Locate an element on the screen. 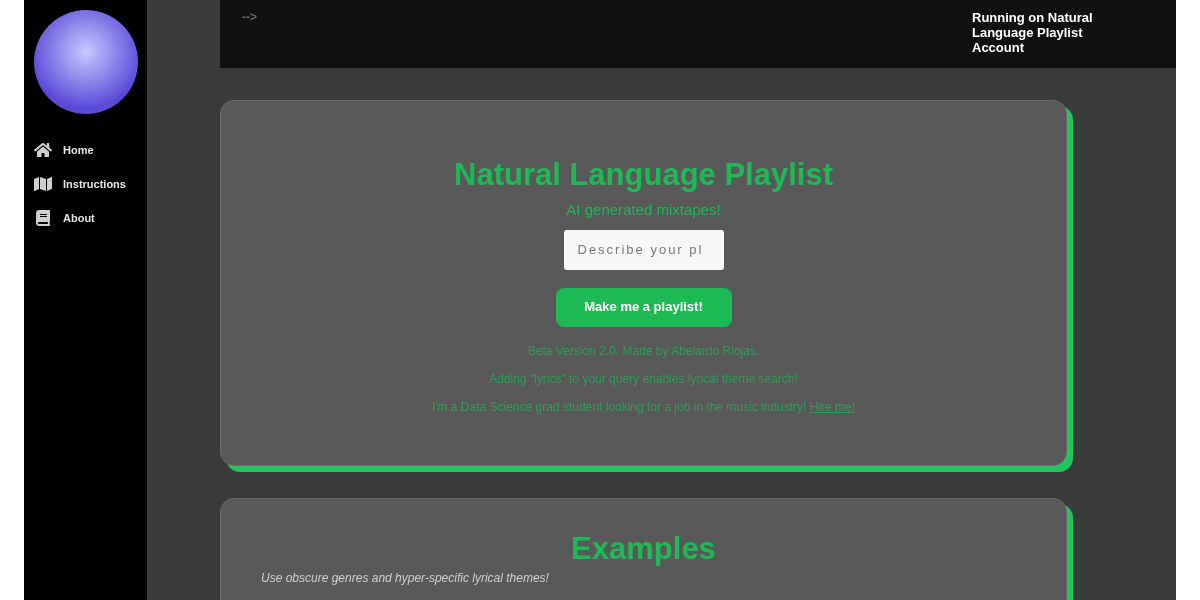 The height and width of the screenshot is (600, 1200). map-icon is located at coordinates (43, 184).